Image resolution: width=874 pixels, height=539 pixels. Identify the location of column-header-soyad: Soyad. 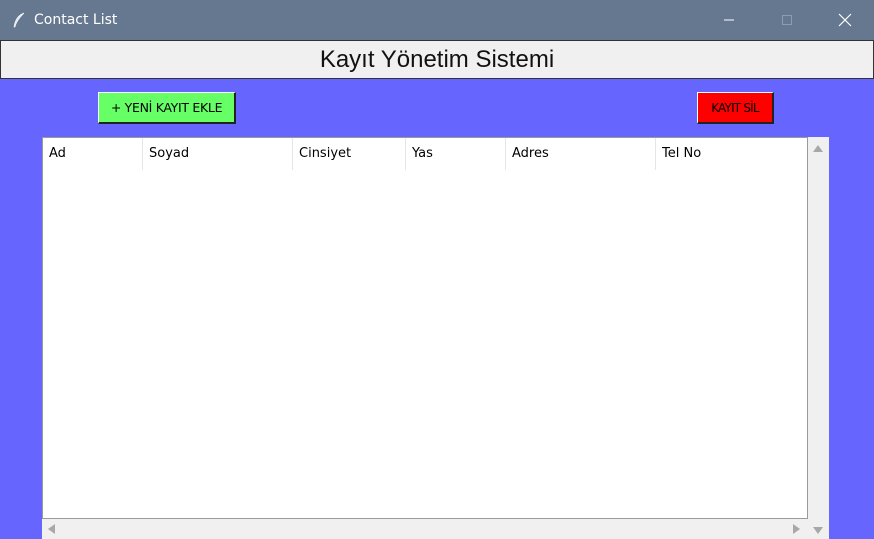
(218, 154).